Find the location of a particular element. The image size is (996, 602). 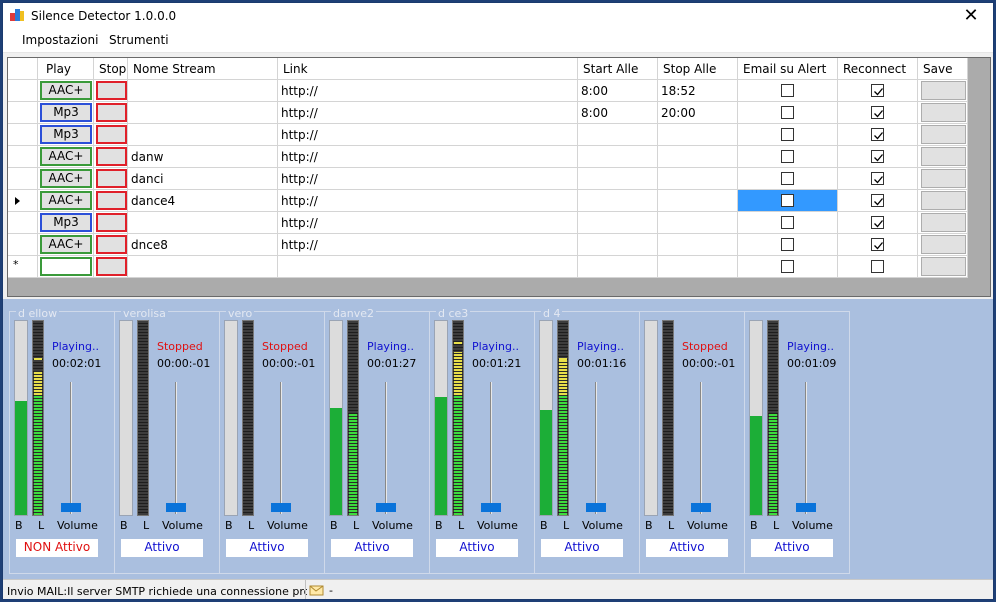

column-header-start-alle: Start Alle is located at coordinates (618, 69).